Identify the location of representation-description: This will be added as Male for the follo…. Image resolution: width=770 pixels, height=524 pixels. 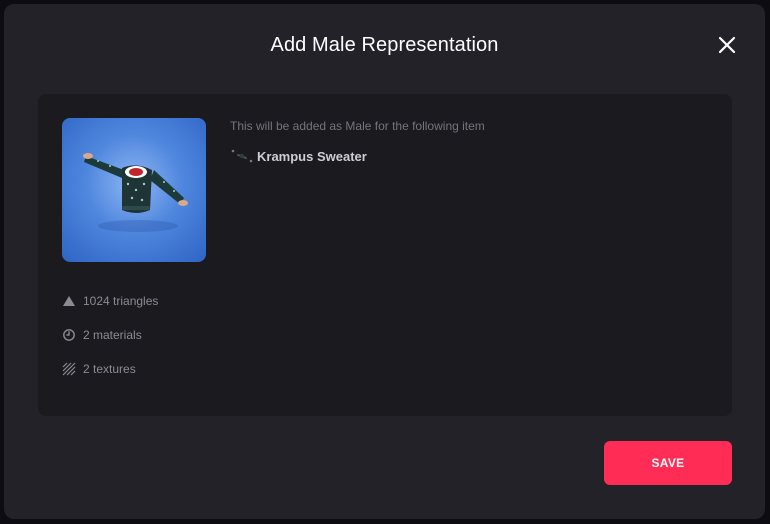
(357, 126).